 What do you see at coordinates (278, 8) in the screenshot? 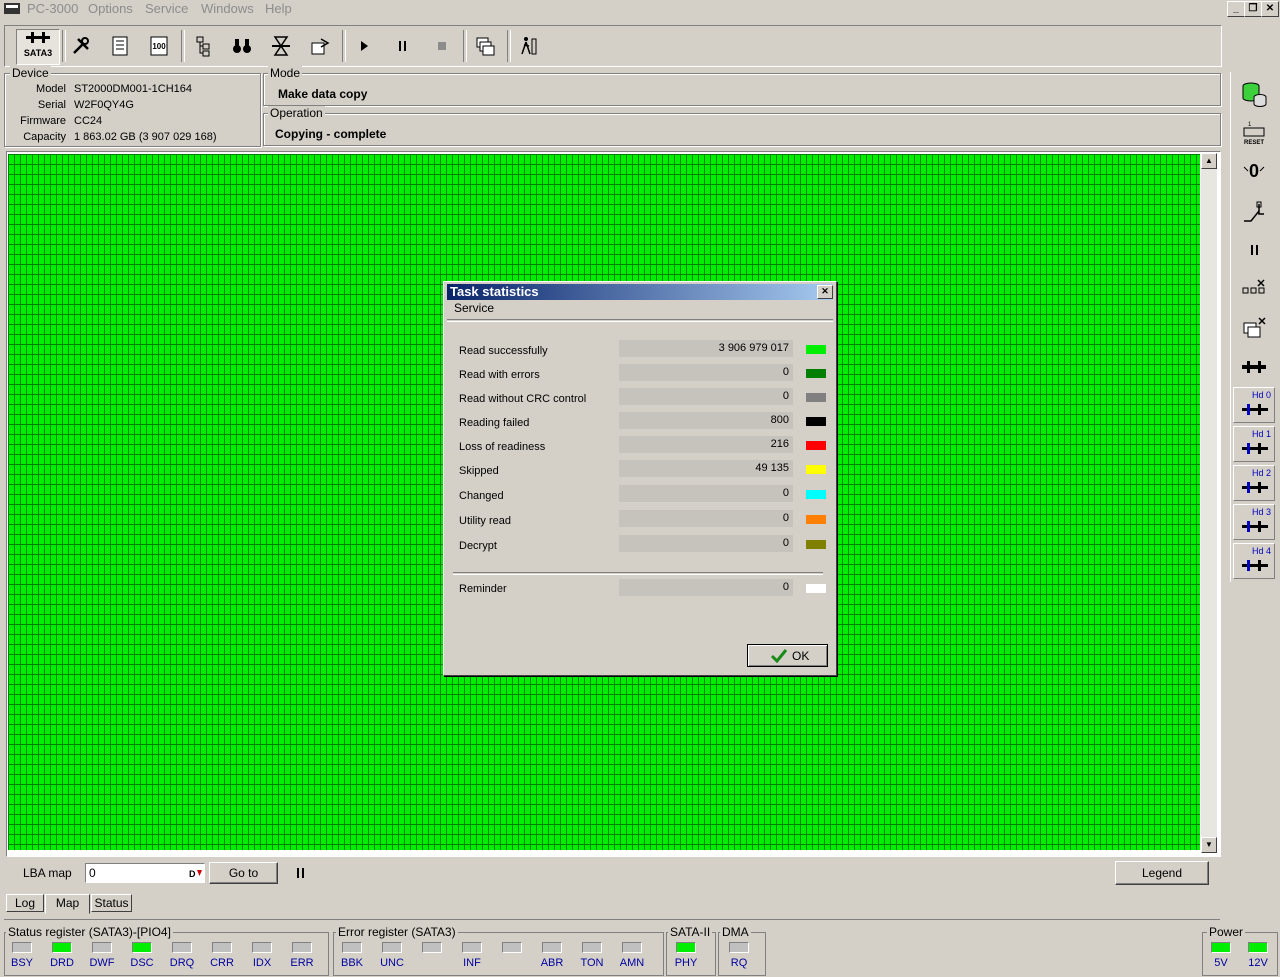
I see `menu-help: Help` at bounding box center [278, 8].